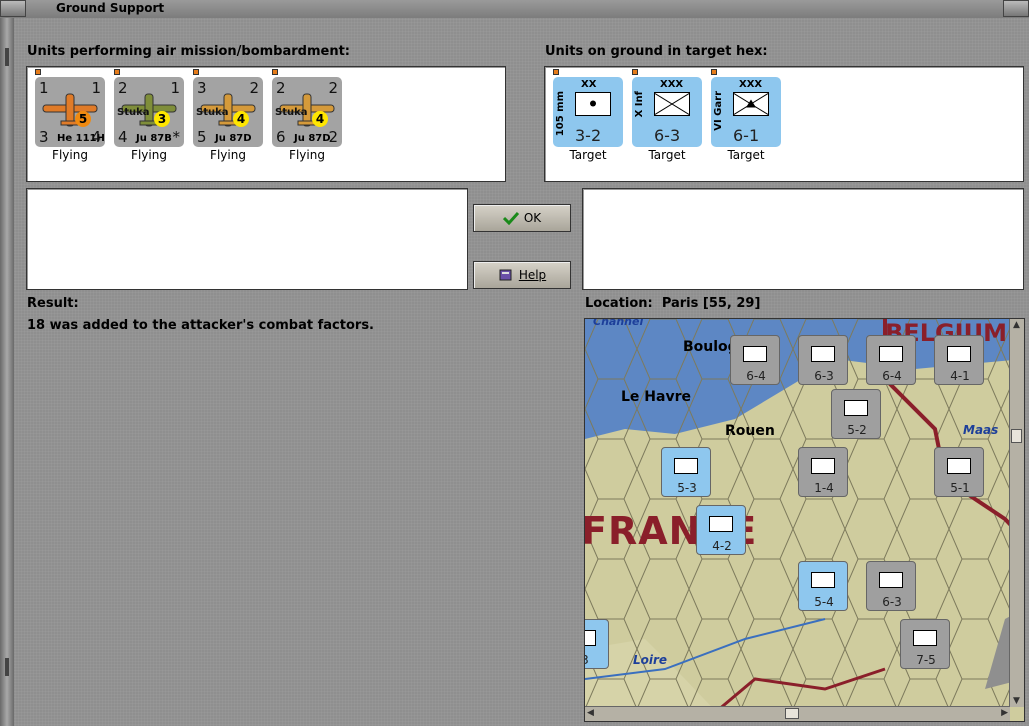 The width and height of the screenshot is (1029, 726). I want to click on map-counter: 3, so click(597, 644).